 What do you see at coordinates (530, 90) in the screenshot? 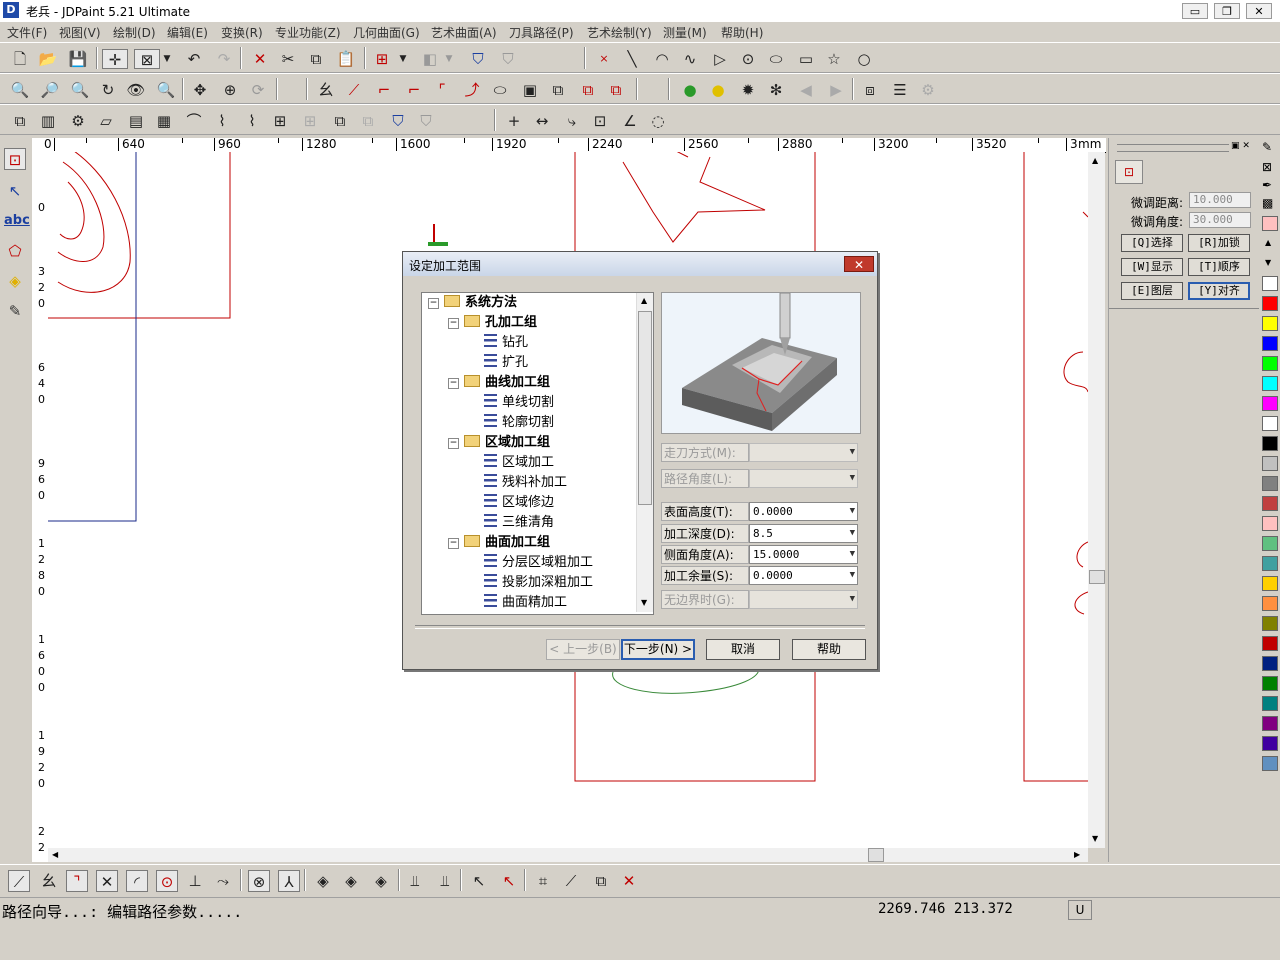
I see `offset-icon: ▣` at bounding box center [530, 90].